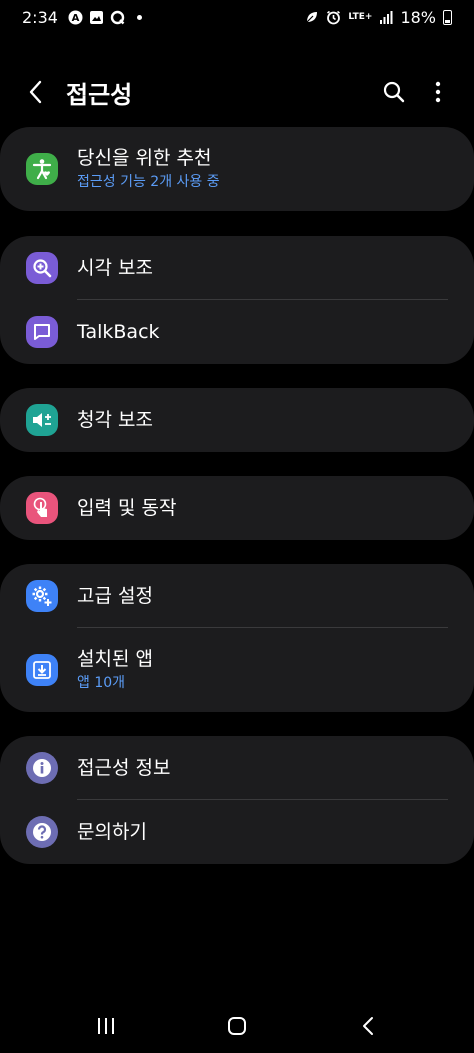 The image size is (474, 1053). Describe the element at coordinates (124, 768) in the screenshot. I see `item-label: 접근성 정보` at that location.